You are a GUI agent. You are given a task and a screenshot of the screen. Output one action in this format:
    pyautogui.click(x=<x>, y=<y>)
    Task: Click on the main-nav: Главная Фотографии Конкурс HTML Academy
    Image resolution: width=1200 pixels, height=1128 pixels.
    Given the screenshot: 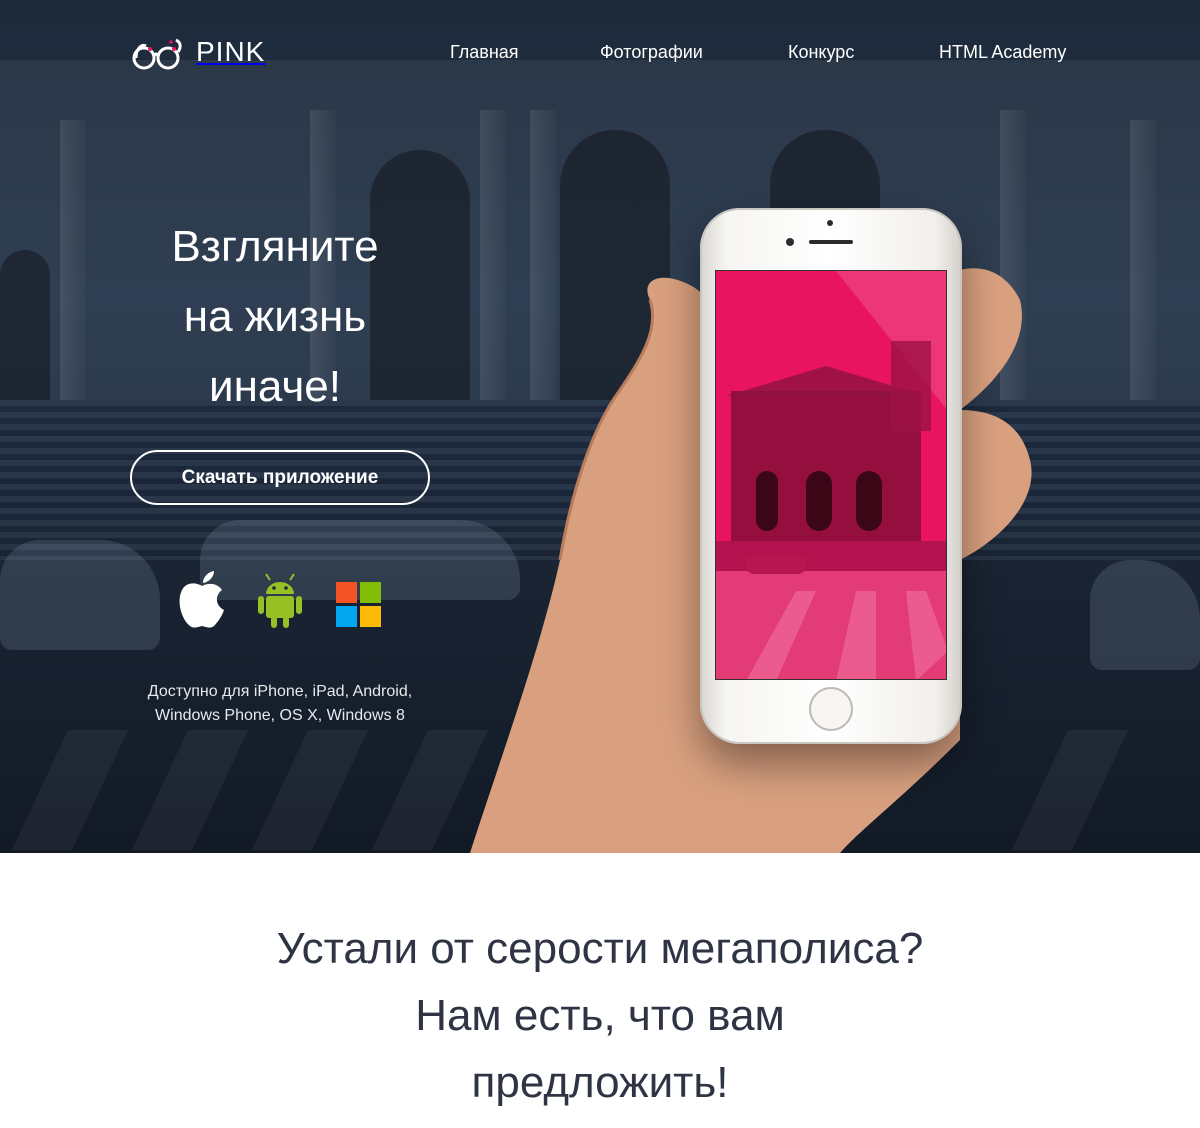 What is the action you would take?
    pyautogui.click(x=600, y=57)
    